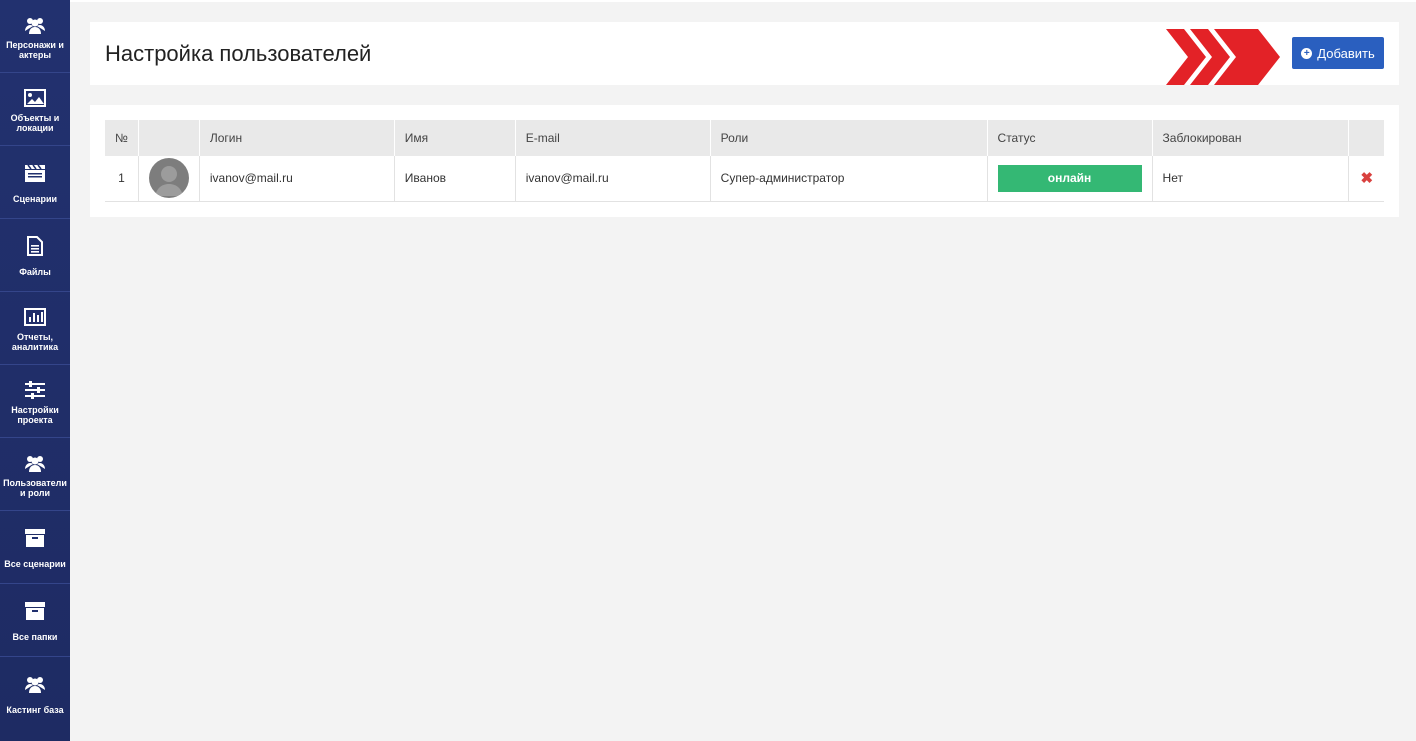 The width and height of the screenshot is (1416, 741). I want to click on status-badge: онлайн, so click(1069, 178).